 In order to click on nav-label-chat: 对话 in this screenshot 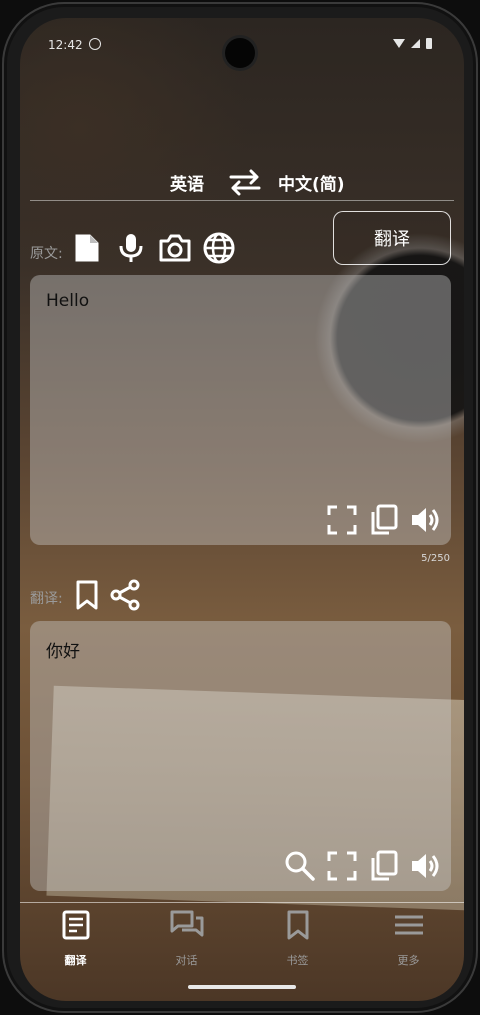, I will do `click(186, 960)`.